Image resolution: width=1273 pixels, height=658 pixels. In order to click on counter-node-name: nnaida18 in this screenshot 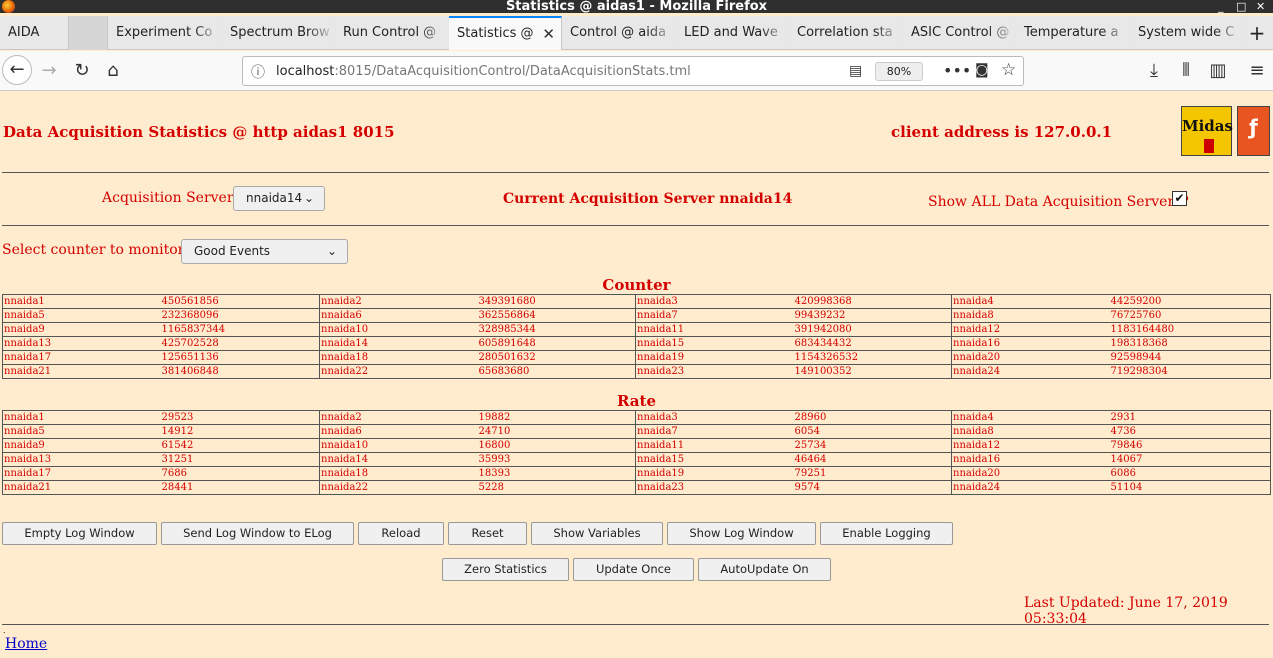, I will do `click(398, 357)`.